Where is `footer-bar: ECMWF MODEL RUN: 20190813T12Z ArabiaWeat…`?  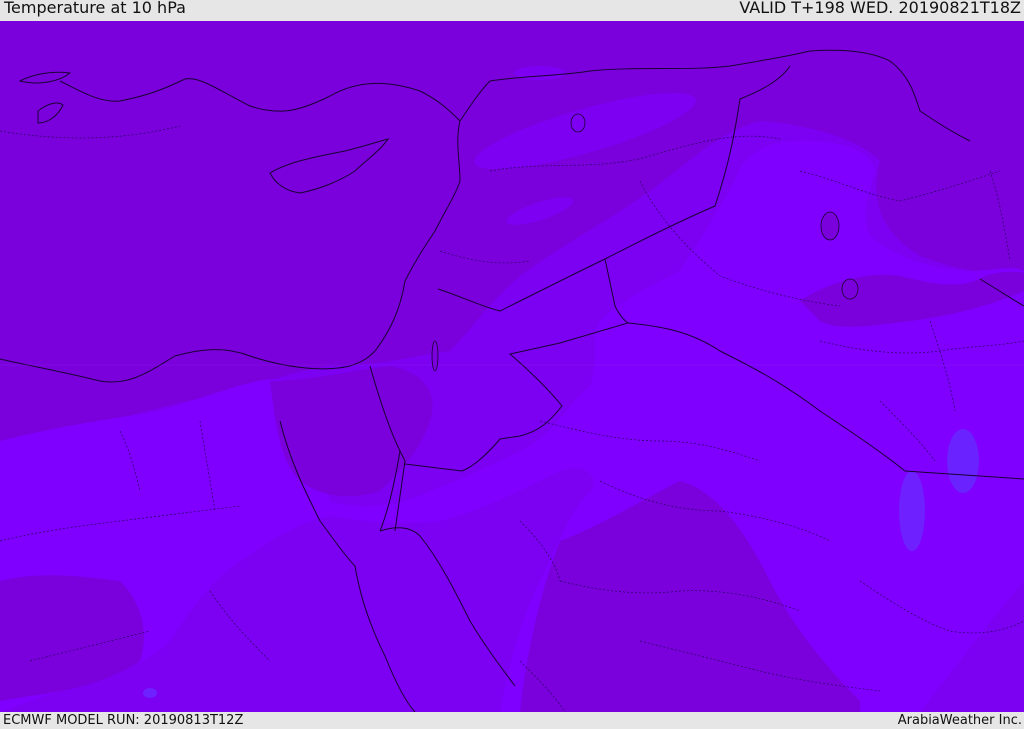 footer-bar: ECMWF MODEL RUN: 20190813T12Z ArabiaWeat… is located at coordinates (512, 720).